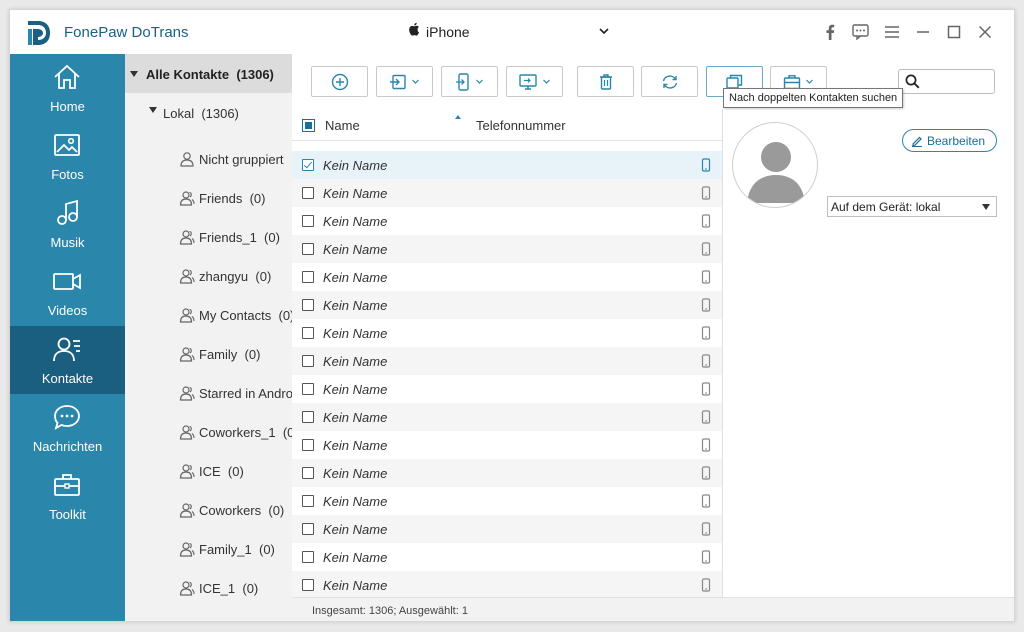 This screenshot has width=1024, height=632. Describe the element at coordinates (984, 32) in the screenshot. I see `close-button` at that location.